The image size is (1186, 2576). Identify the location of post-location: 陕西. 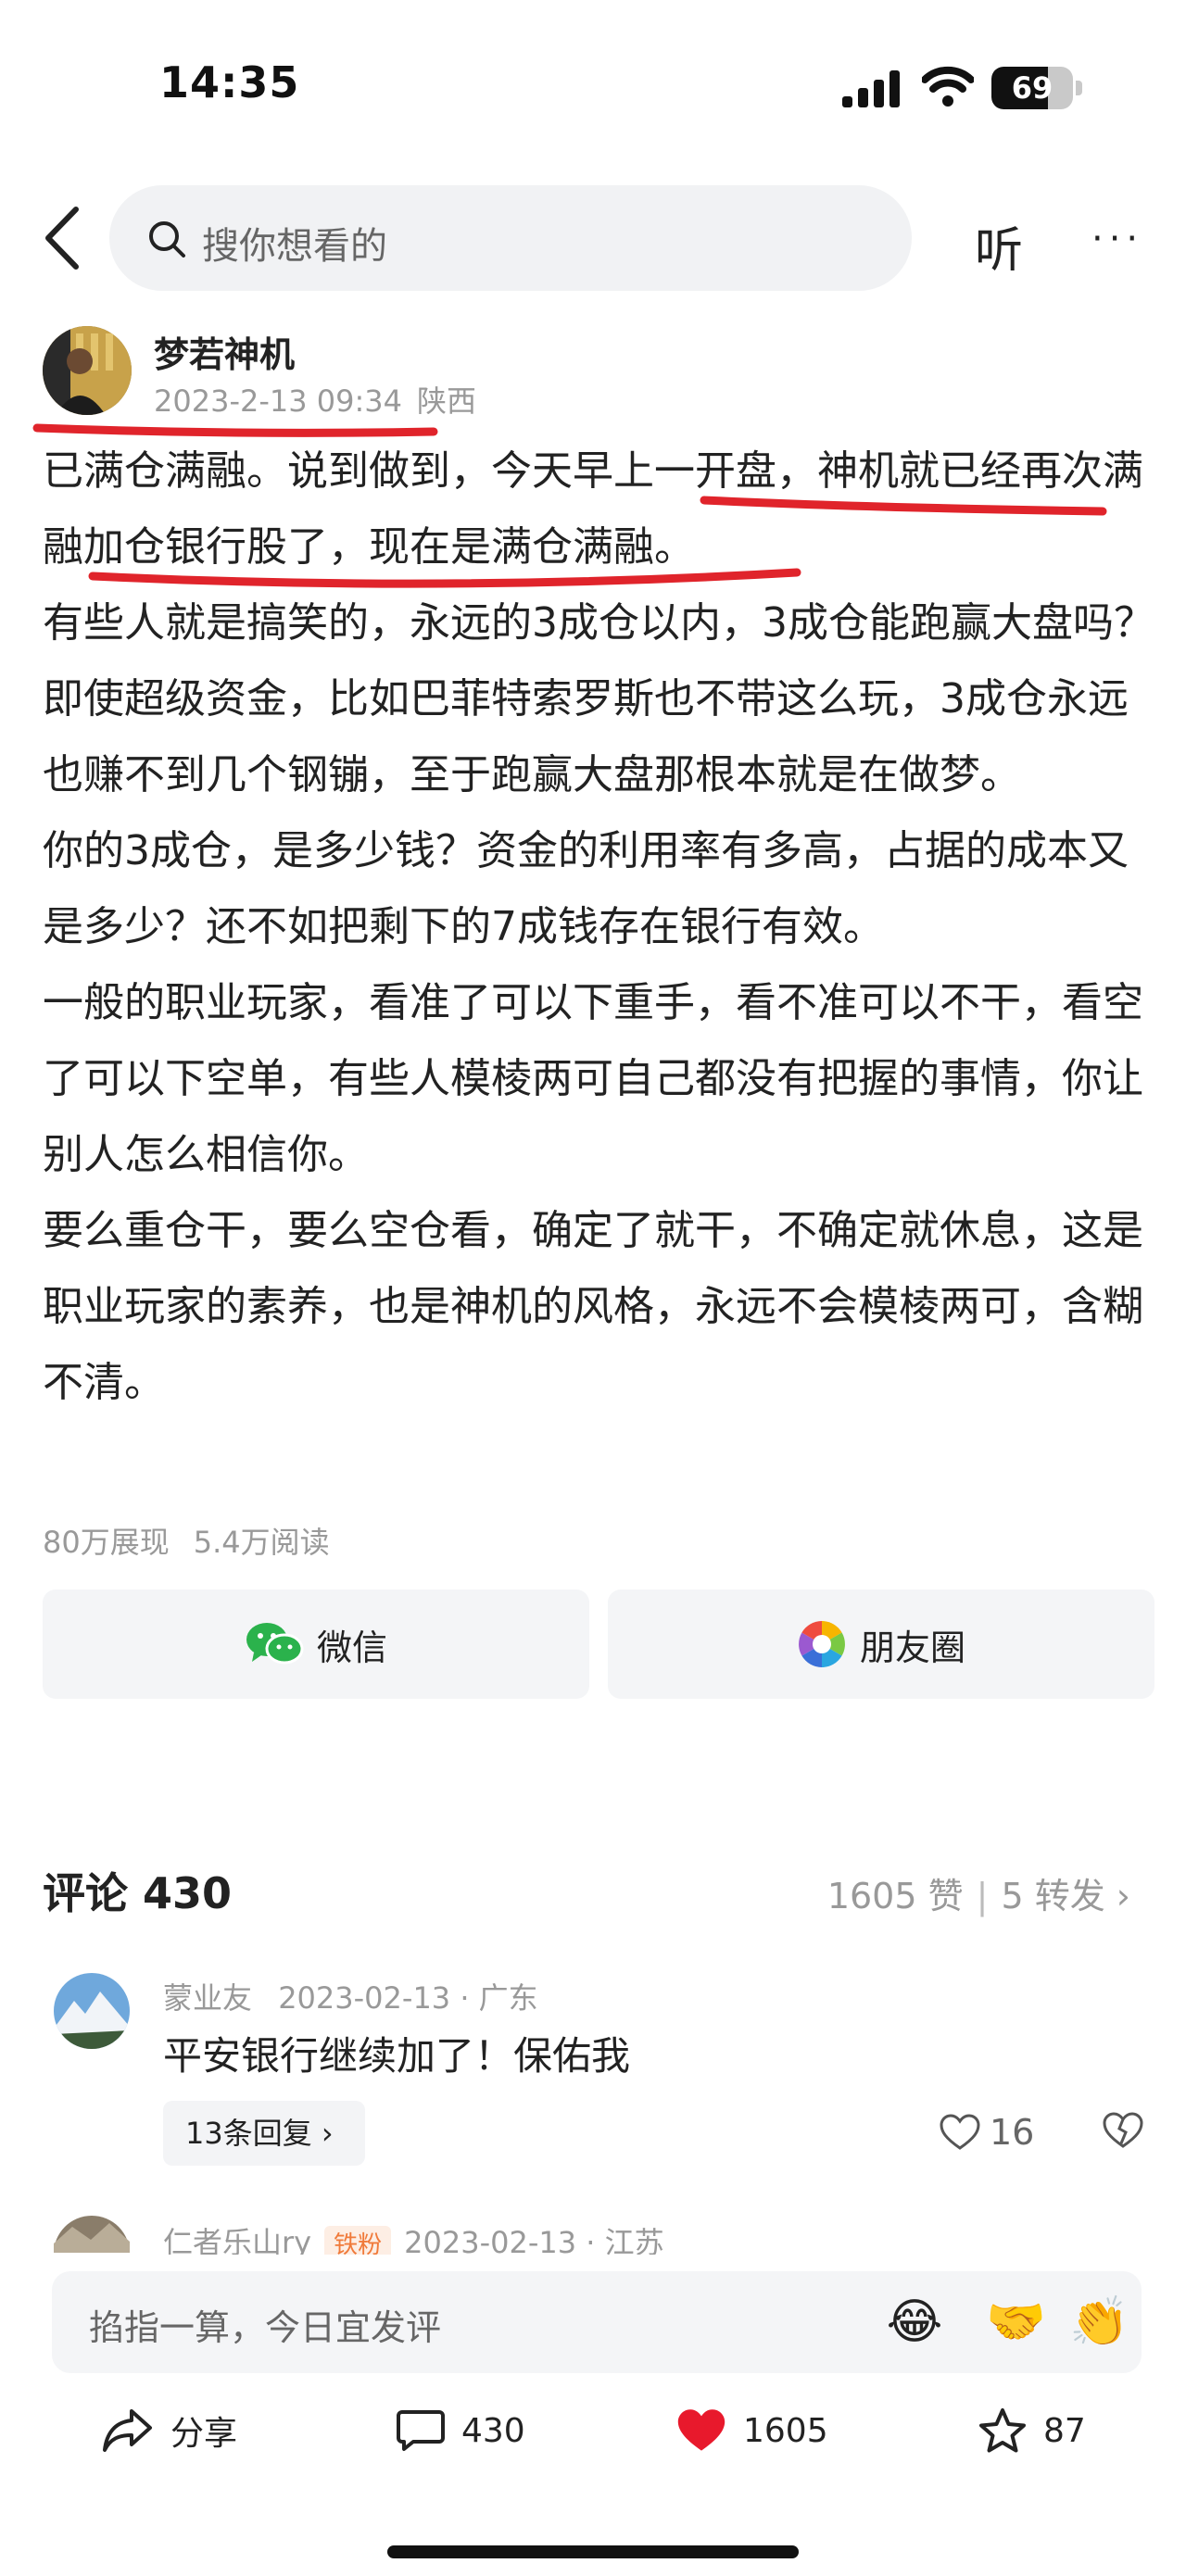
(447, 401).